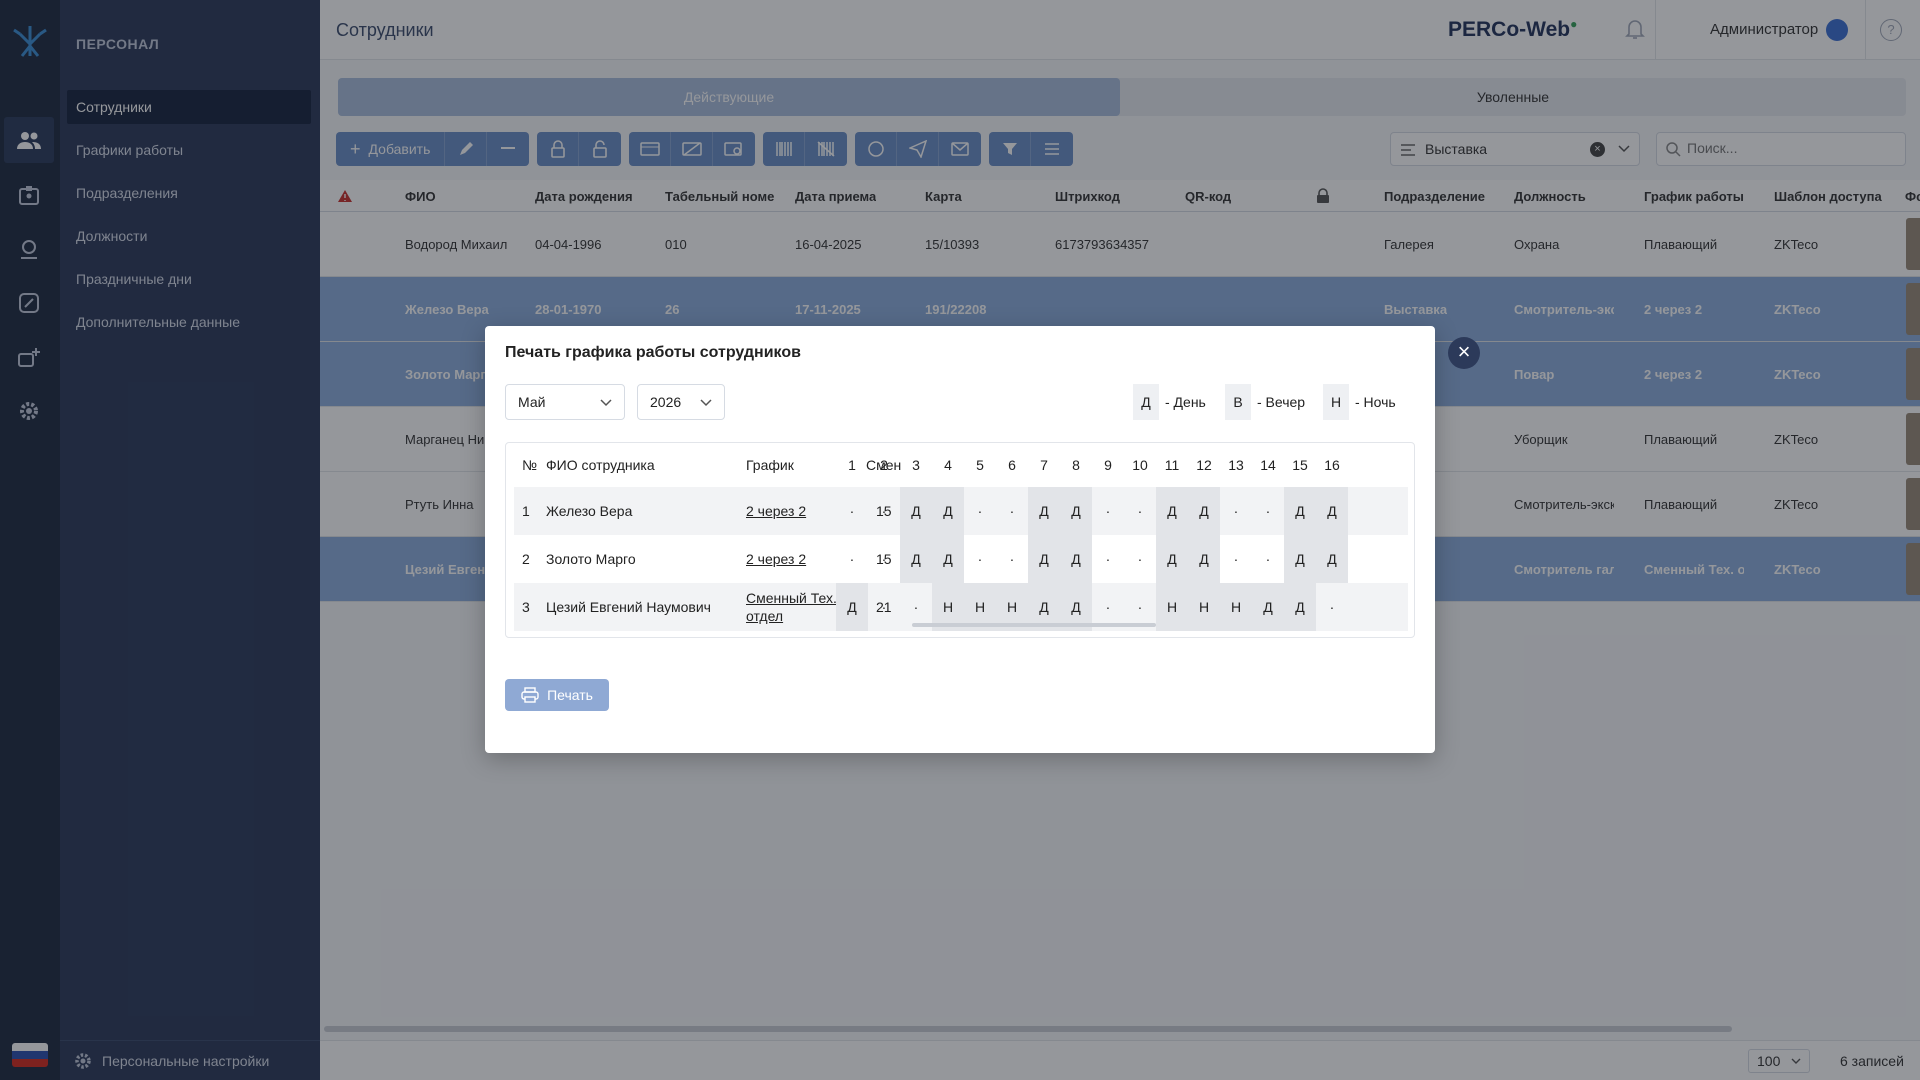 The image size is (1920, 1080). What do you see at coordinates (1172, 465) in the screenshot?
I see `day-header: 11` at bounding box center [1172, 465].